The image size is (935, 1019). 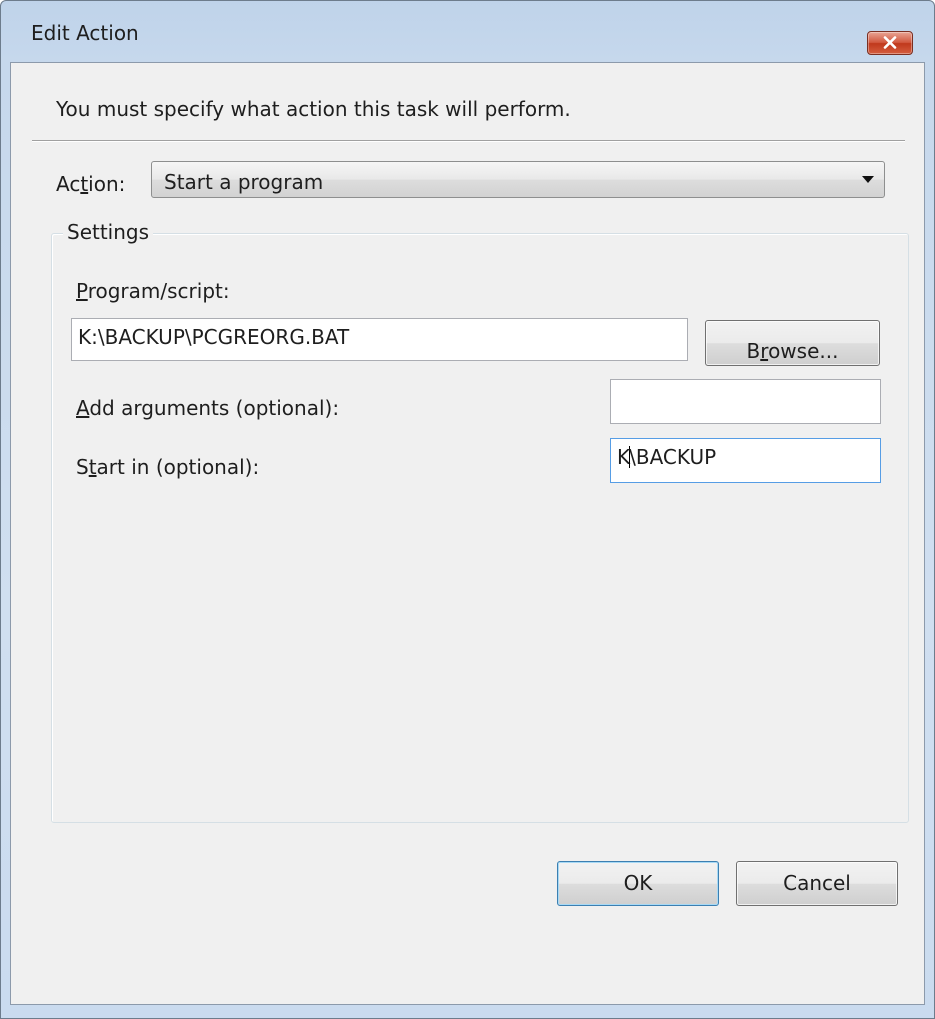 What do you see at coordinates (468, 141) in the screenshot?
I see `separator` at bounding box center [468, 141].